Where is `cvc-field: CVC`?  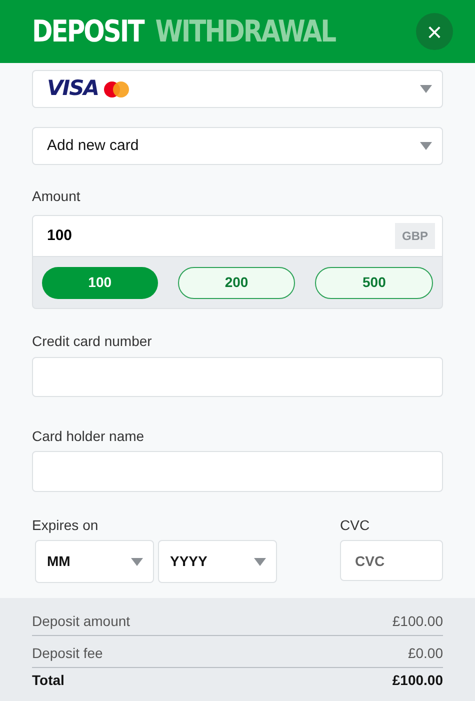
cvc-field: CVC is located at coordinates (391, 560).